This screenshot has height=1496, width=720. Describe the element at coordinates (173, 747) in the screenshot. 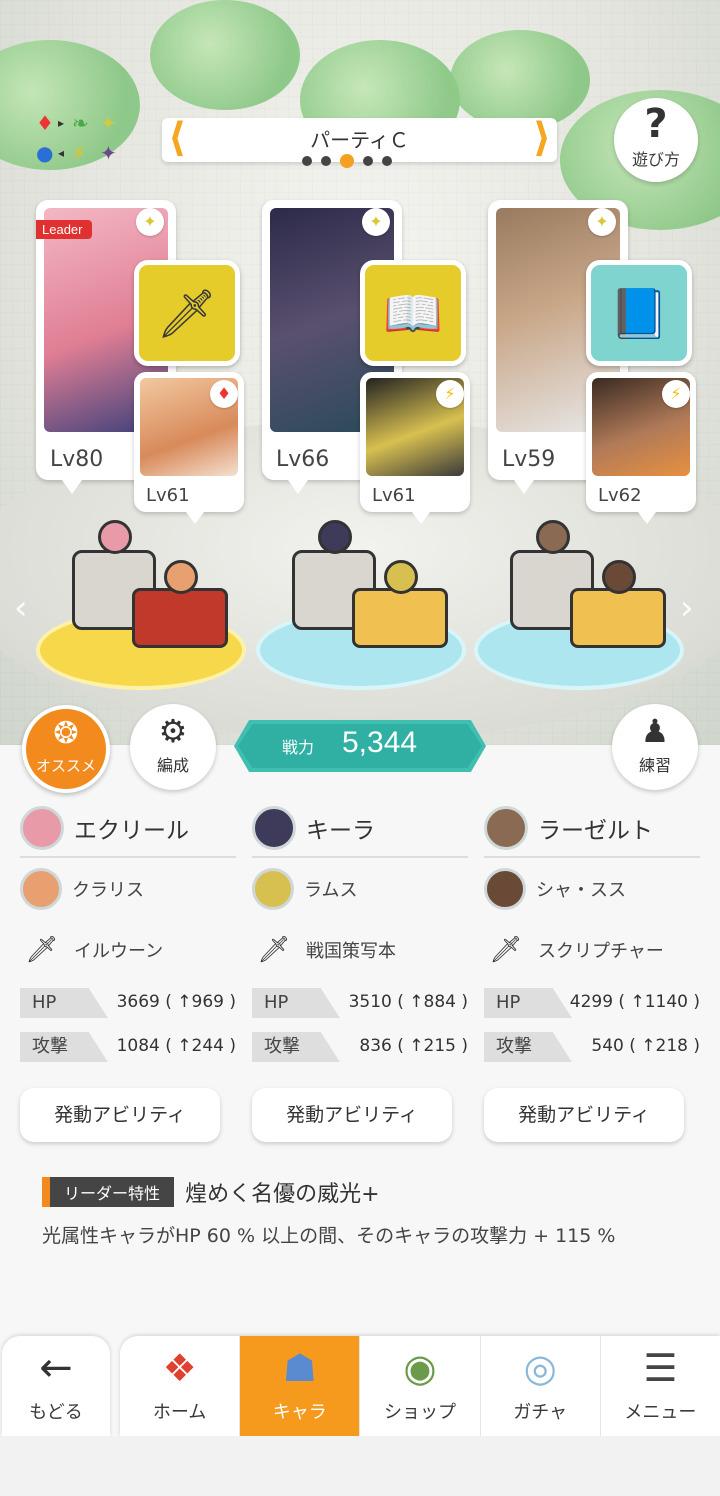

I see `formation-button: ⚙ 編成` at that location.